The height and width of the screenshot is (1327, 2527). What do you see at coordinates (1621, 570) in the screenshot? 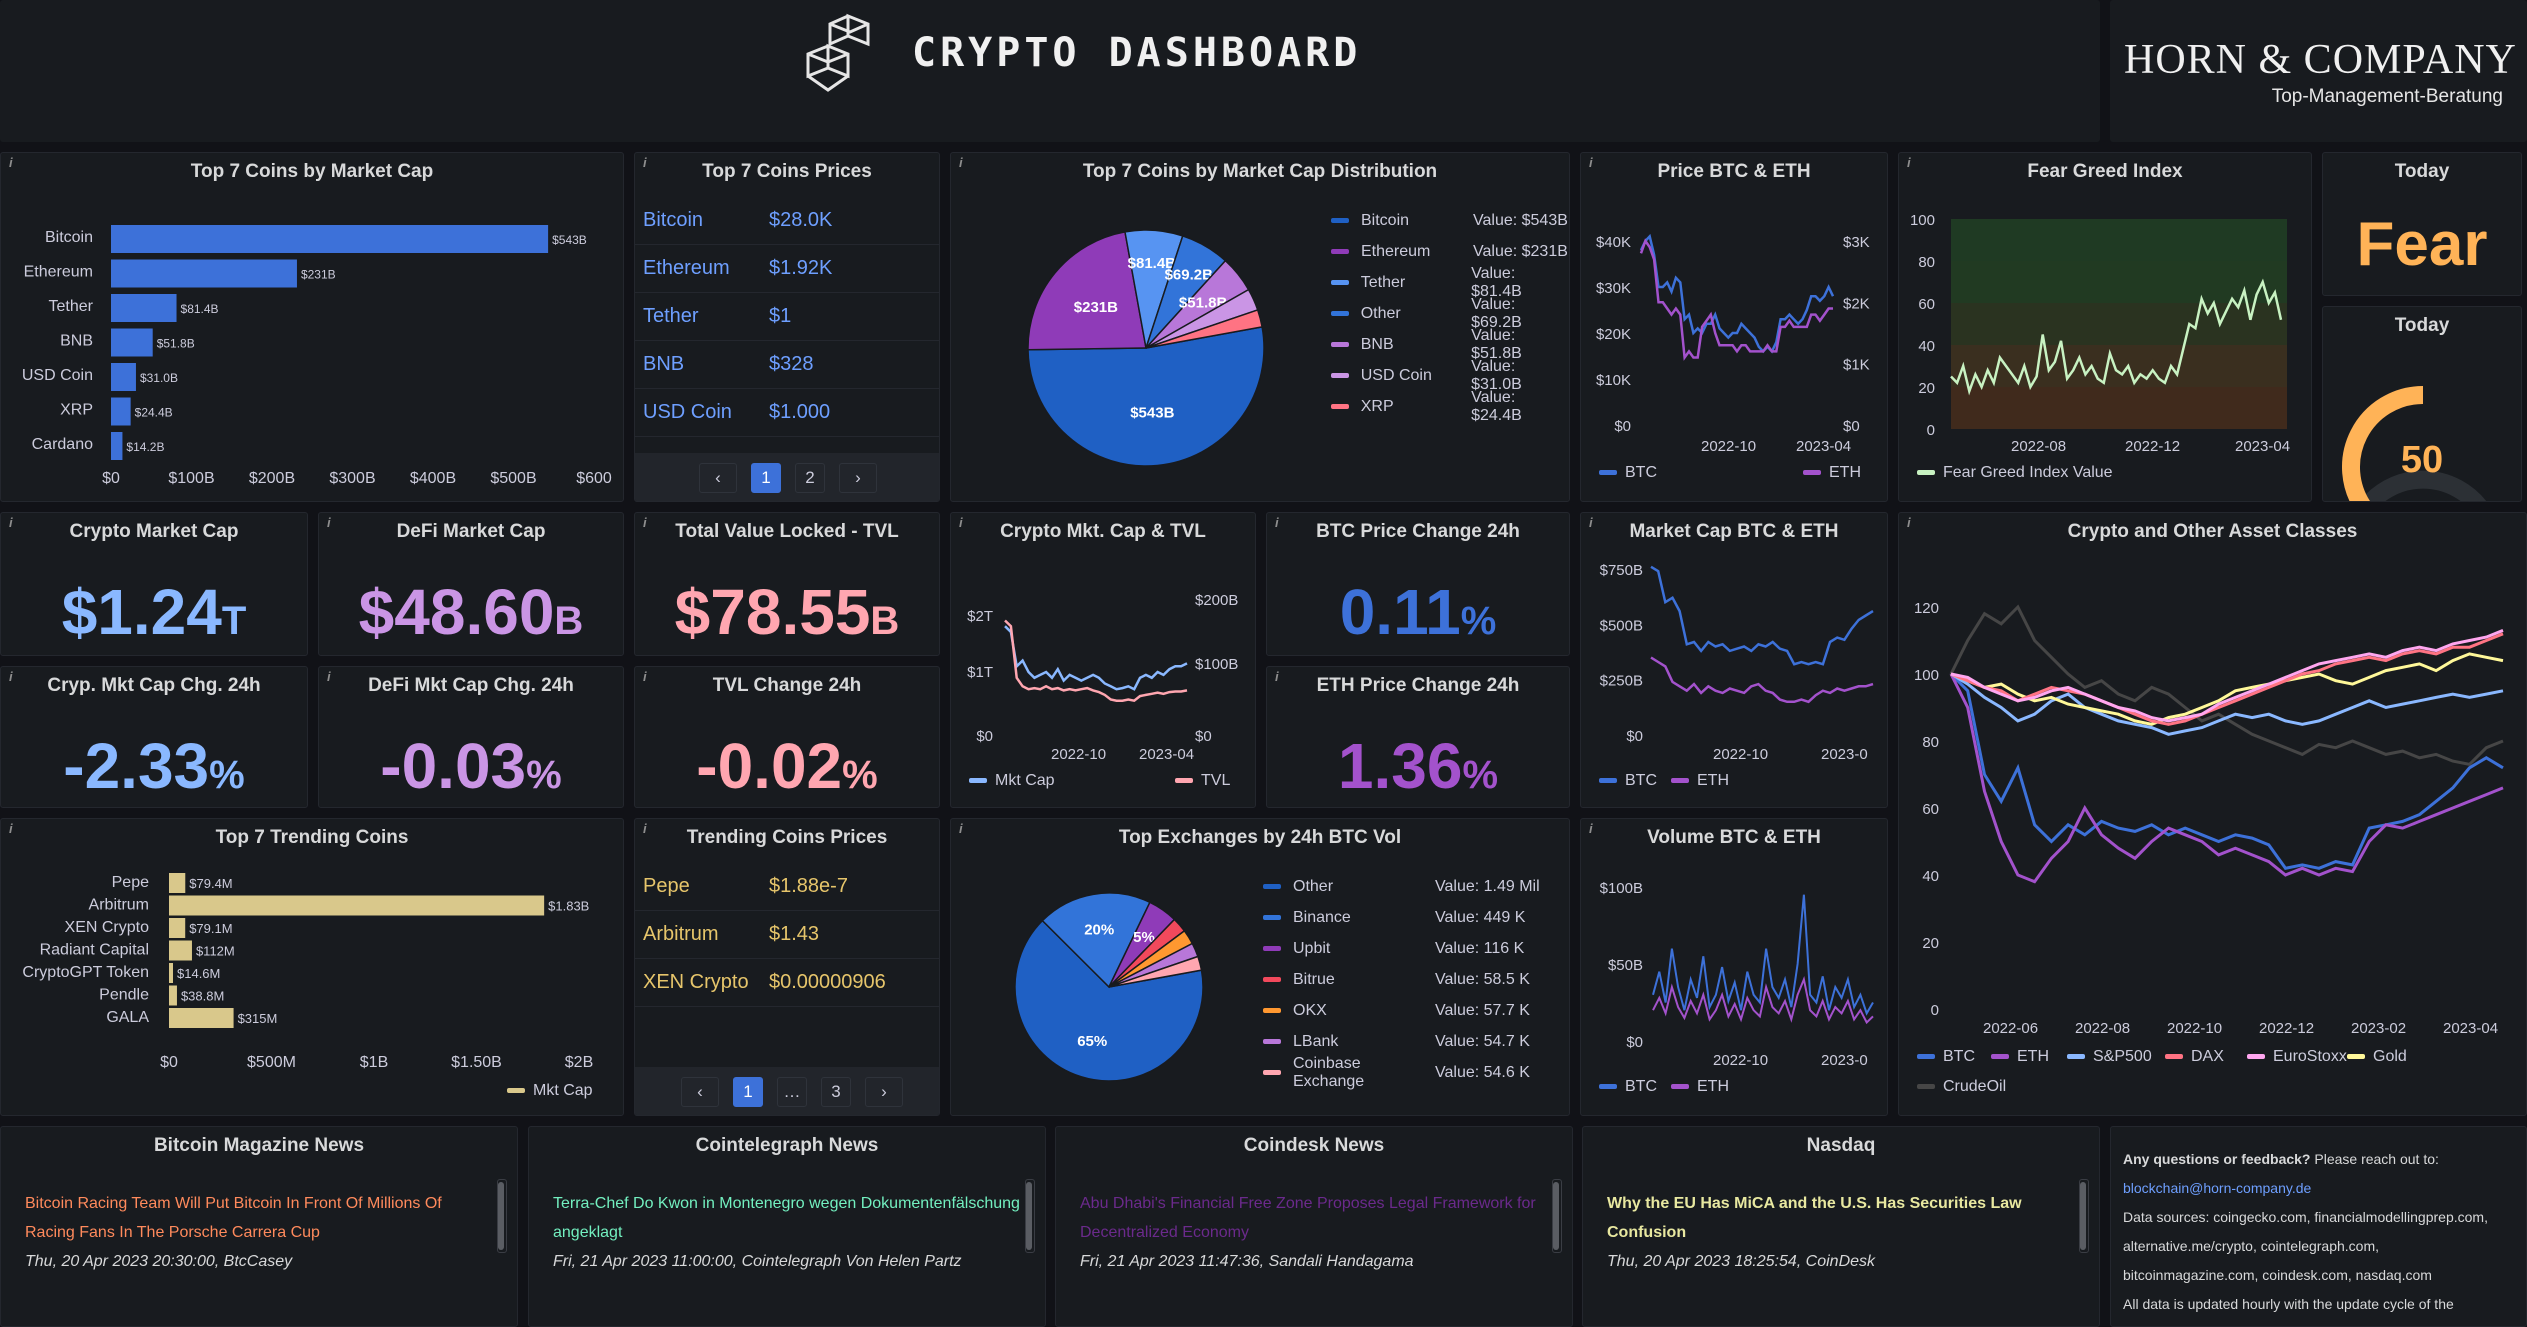
I see `y-tick-label: $750B` at bounding box center [1621, 570].